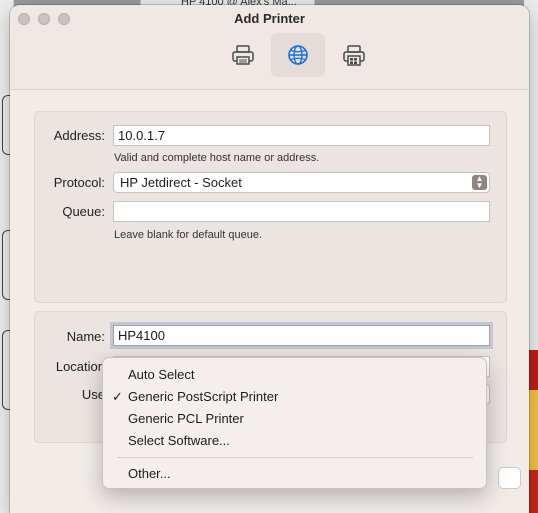  What do you see at coordinates (85, 336) in the screenshot?
I see `name-label: Name:` at bounding box center [85, 336].